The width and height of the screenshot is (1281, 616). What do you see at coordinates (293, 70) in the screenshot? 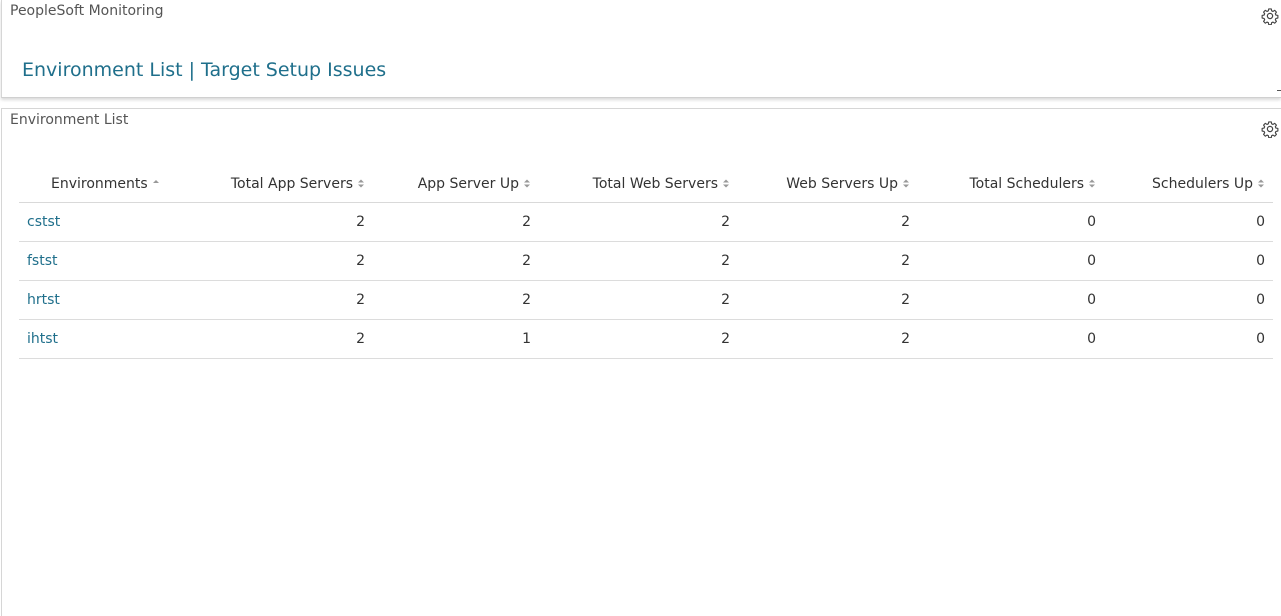
I see `target-setup-issues-link: Target Setup Issues` at bounding box center [293, 70].